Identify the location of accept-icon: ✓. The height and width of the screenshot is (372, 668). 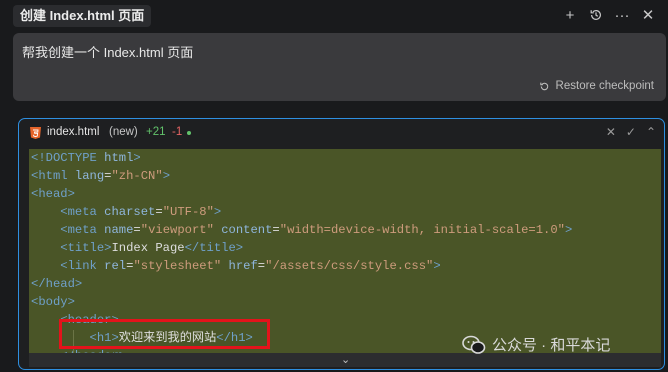
(631, 132).